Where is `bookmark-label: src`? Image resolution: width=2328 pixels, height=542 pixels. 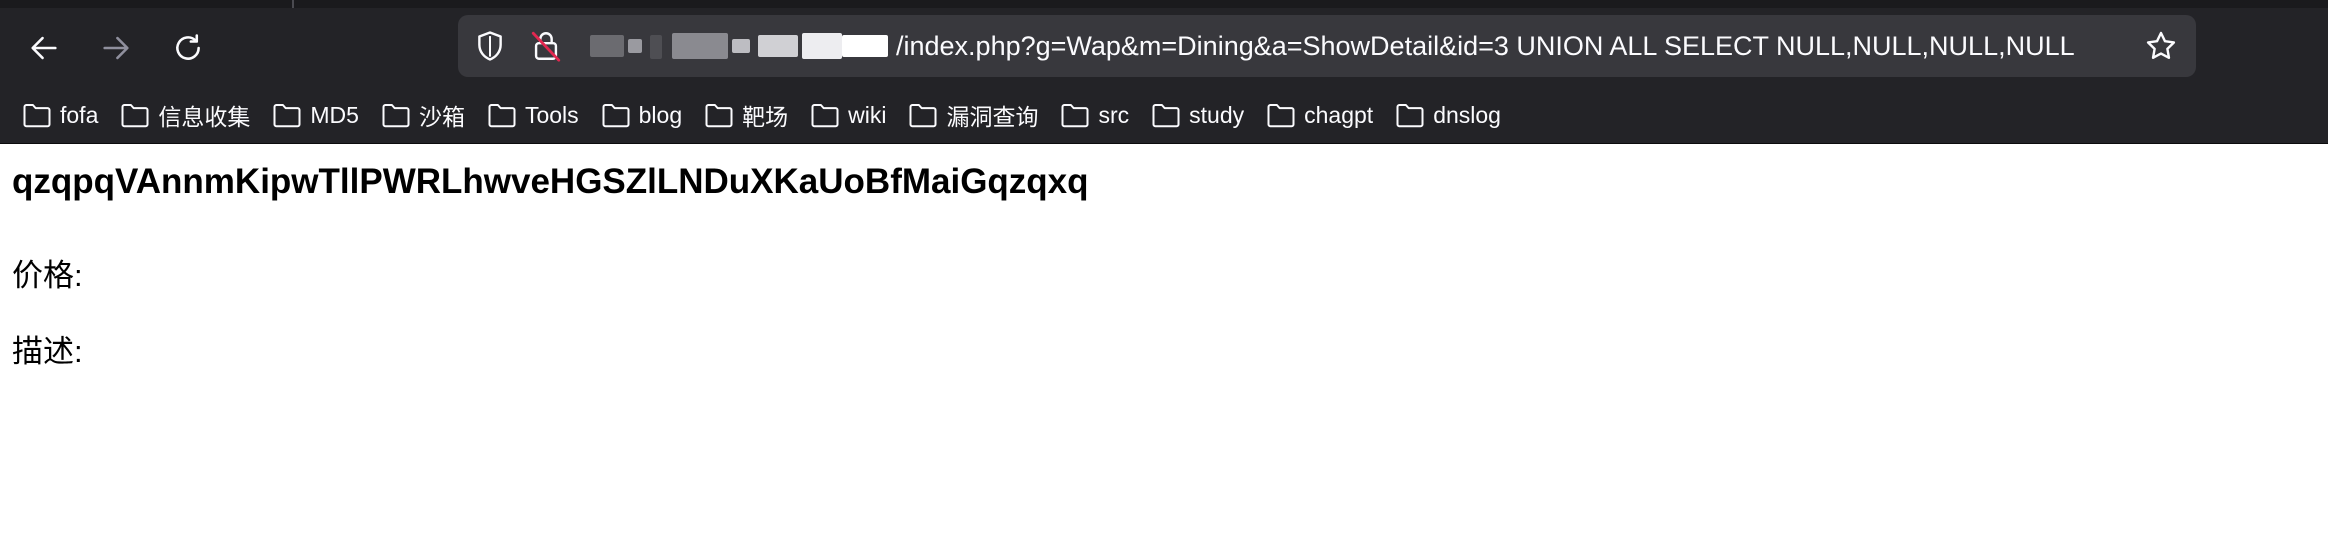 bookmark-label: src is located at coordinates (1114, 114).